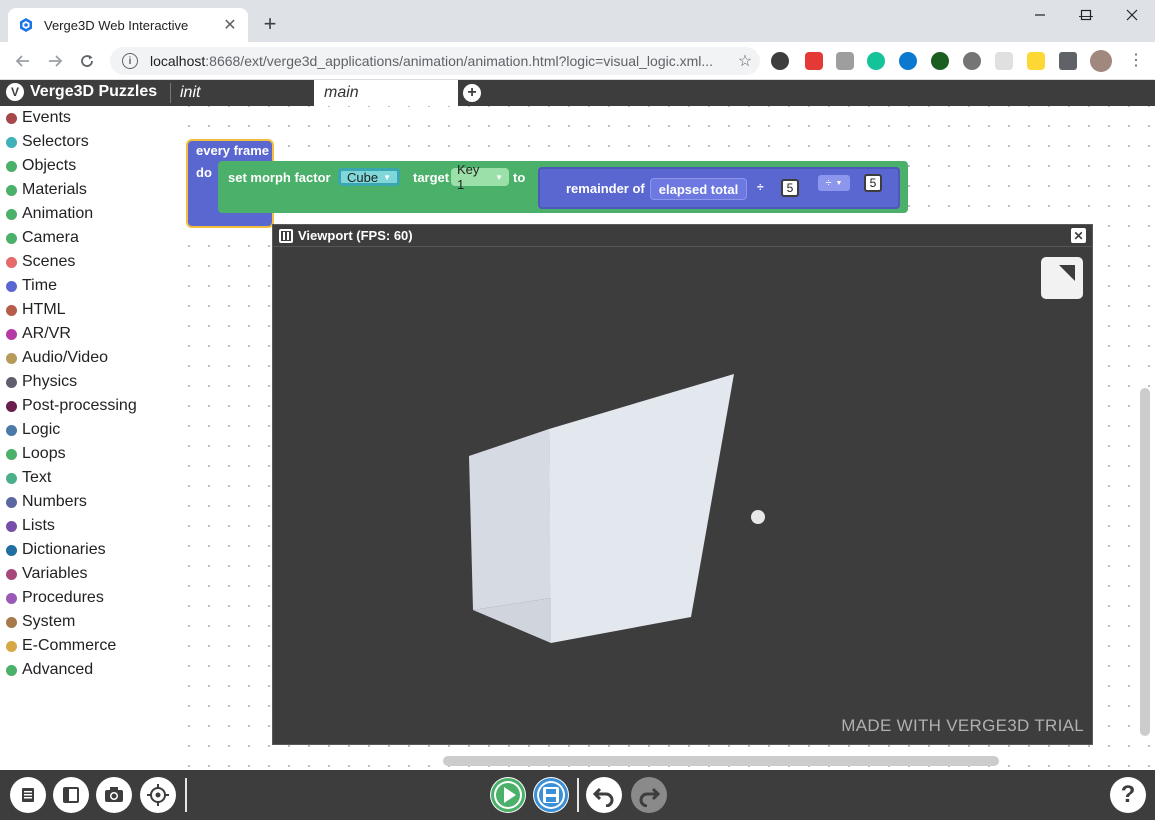 Image resolution: width=1155 pixels, height=820 pixels. Describe the element at coordinates (204, 172) in the screenshot. I see `do-label: do` at that location.